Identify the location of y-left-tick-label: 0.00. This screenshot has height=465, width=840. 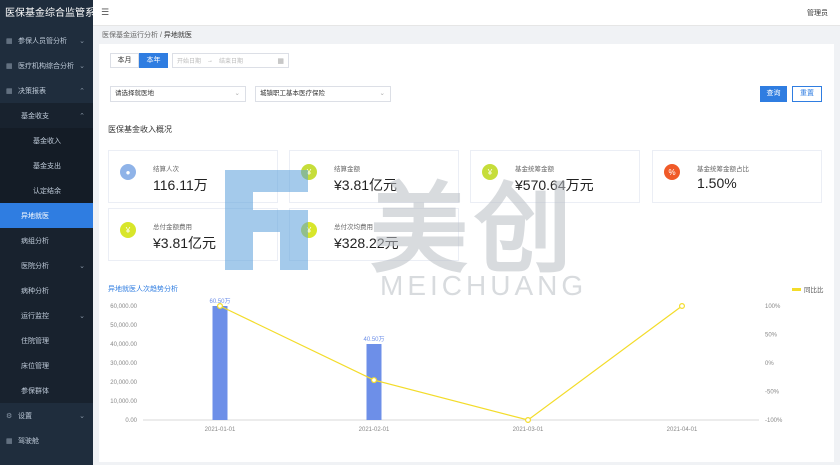
(131, 421).